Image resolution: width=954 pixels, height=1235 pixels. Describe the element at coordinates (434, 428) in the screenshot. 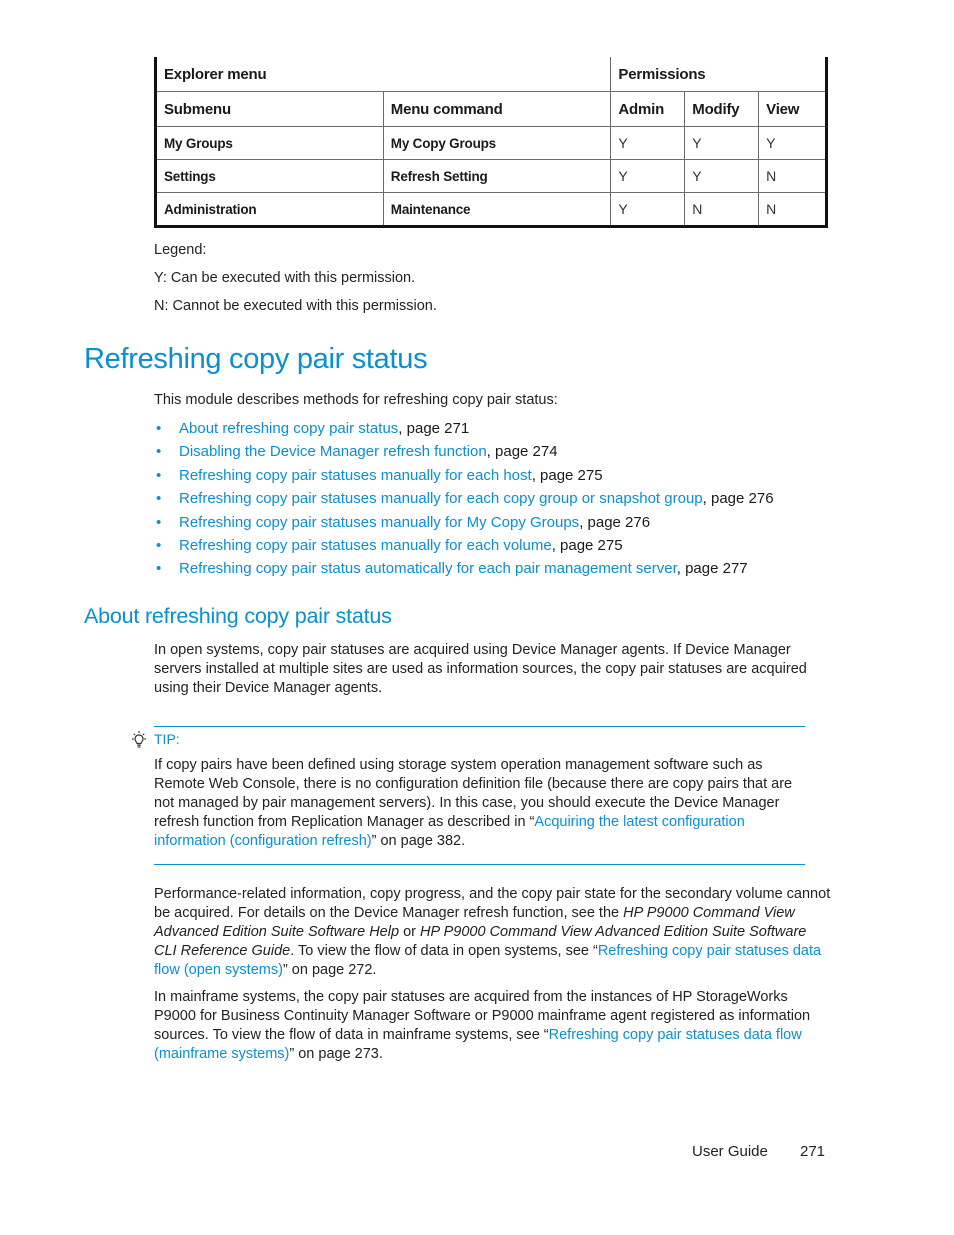

I see `toc-page: , page 271` at that location.